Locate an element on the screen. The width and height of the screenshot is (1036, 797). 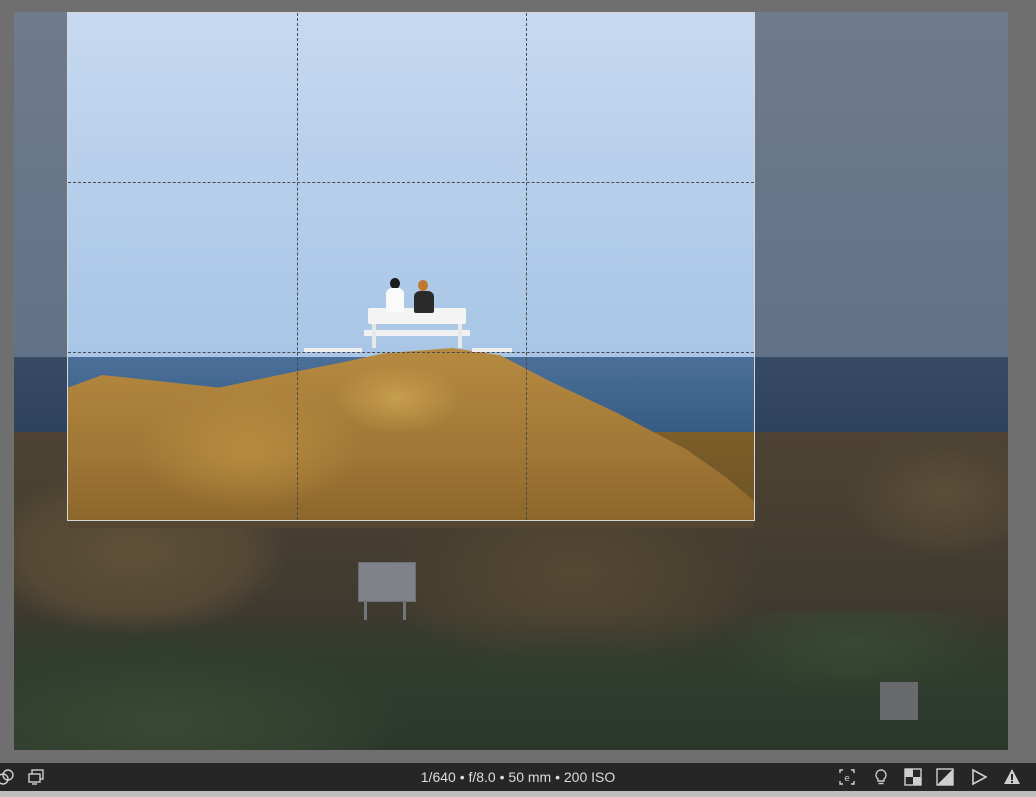
clipping-indicator-icon is located at coordinates (945, 777).